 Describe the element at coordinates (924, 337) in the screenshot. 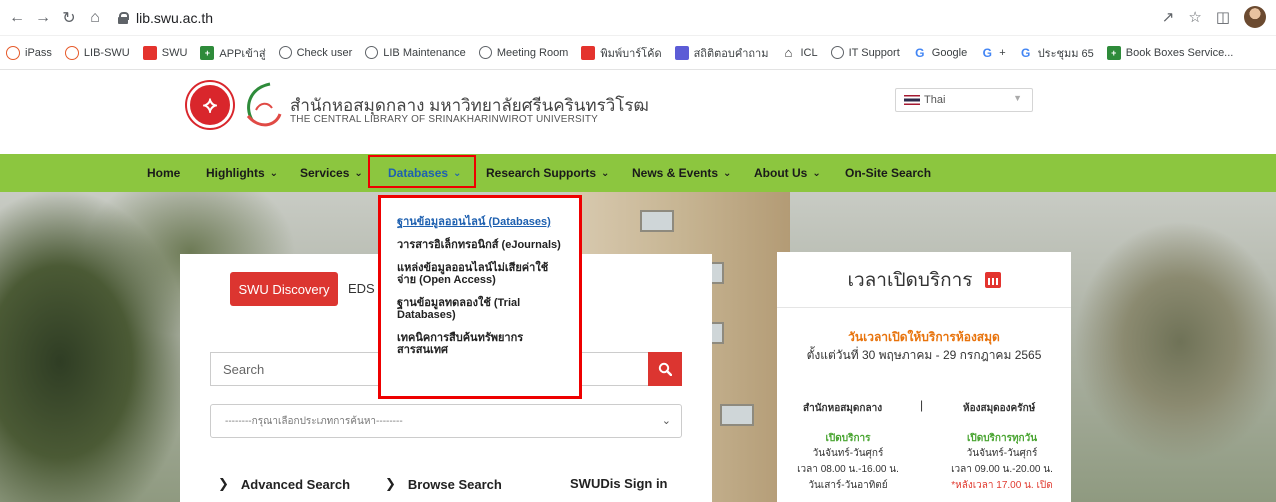

I see `hours-subtitle: วันเวลาเปิดให้บริการห้องสมุด` at that location.